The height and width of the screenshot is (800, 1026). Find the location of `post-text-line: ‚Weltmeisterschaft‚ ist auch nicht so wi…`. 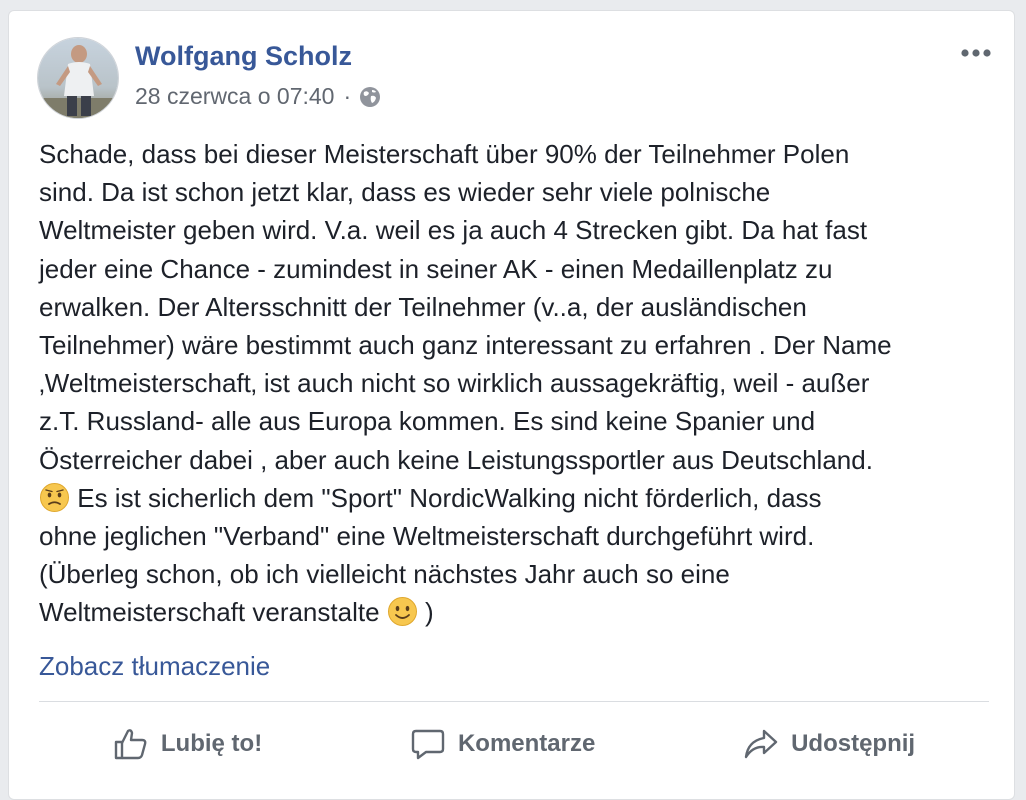

post-text-line: ‚Weltmeisterschaft‚ ist auch nicht so wi… is located at coordinates (454, 383).